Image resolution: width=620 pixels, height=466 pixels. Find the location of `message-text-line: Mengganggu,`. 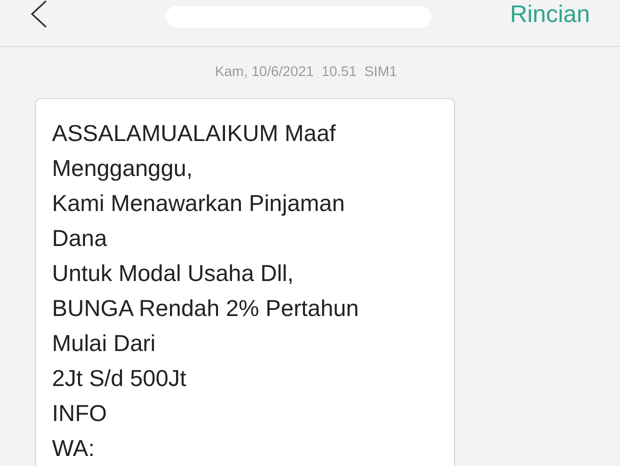

message-text-line: Mengganggu, is located at coordinates (123, 168).